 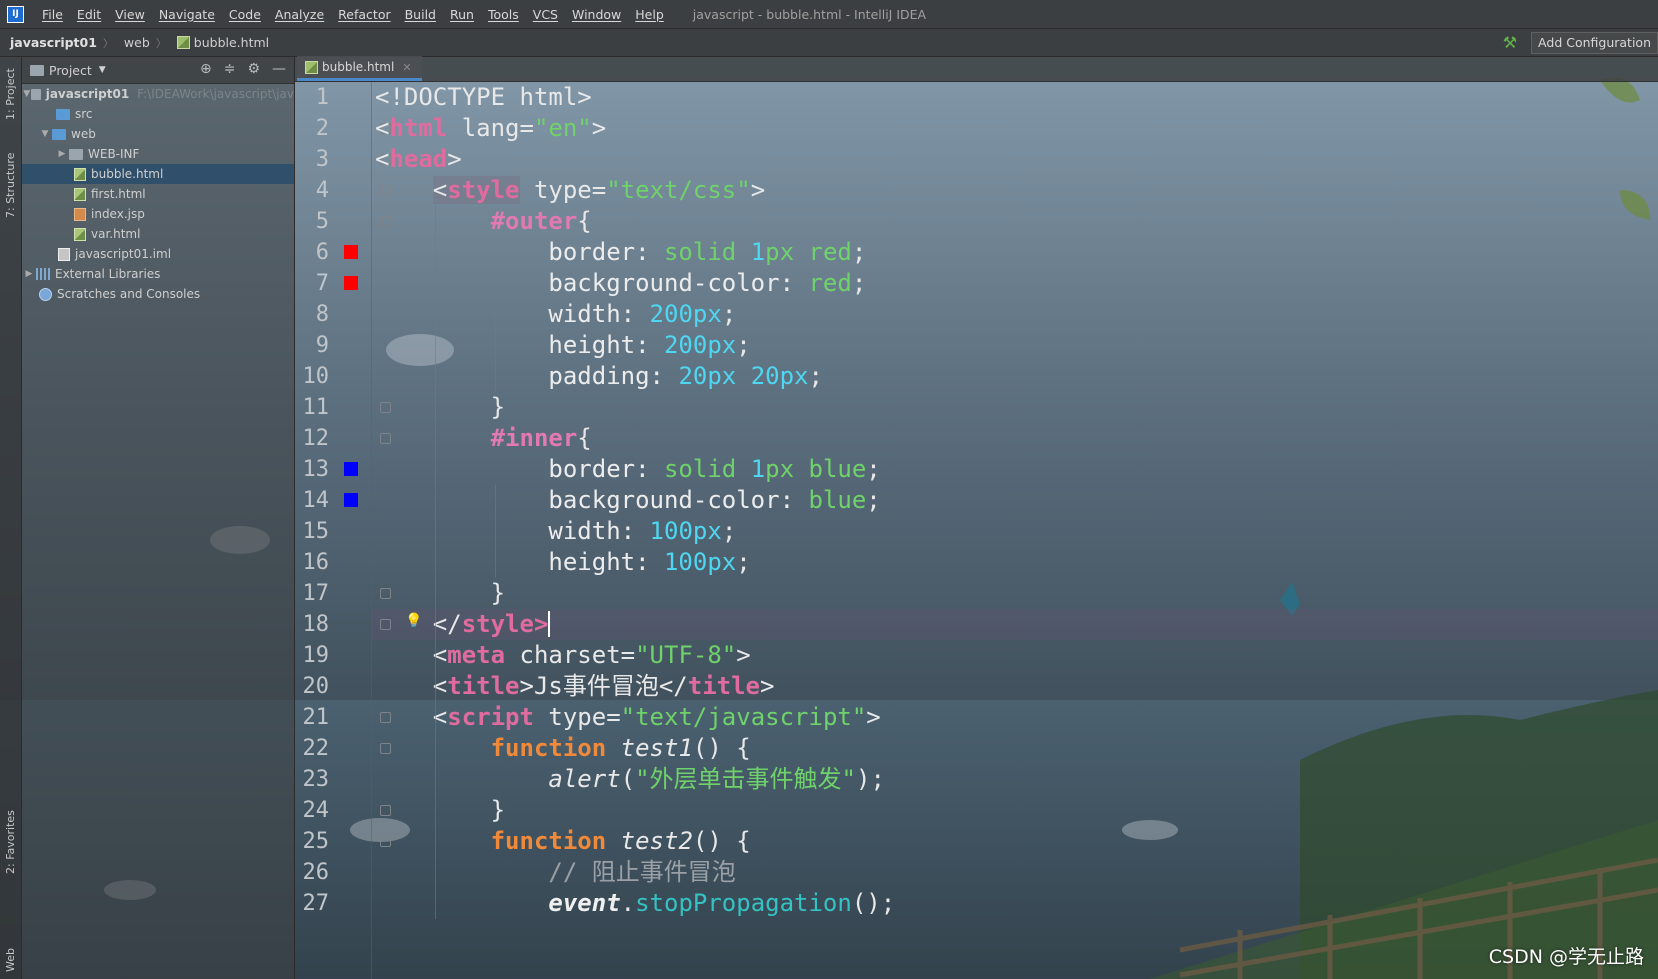 I want to click on line-number: 17, so click(x=316, y=593).